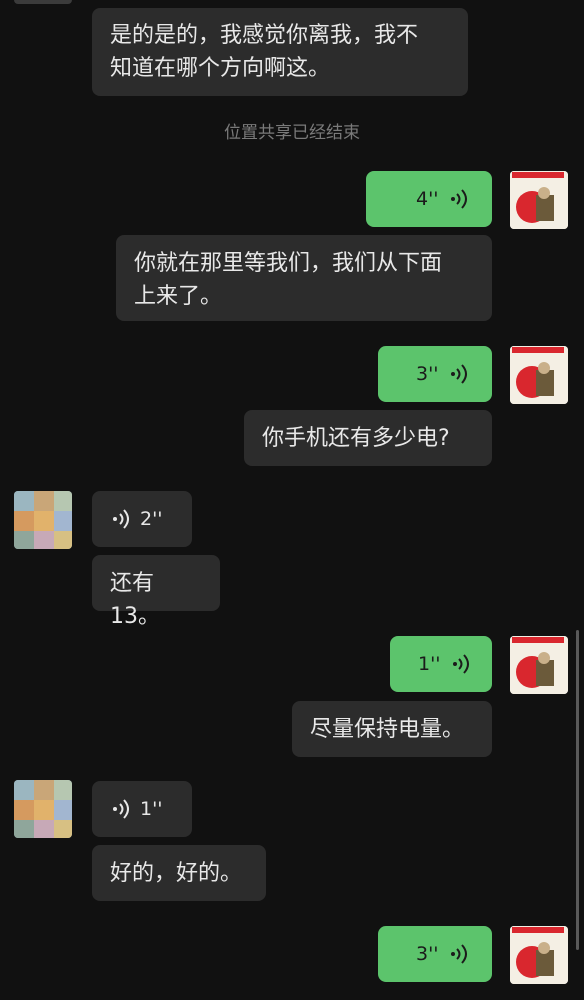 This screenshot has width=584, height=1000. I want to click on message-text: 尽量保持电量。, so click(387, 729).